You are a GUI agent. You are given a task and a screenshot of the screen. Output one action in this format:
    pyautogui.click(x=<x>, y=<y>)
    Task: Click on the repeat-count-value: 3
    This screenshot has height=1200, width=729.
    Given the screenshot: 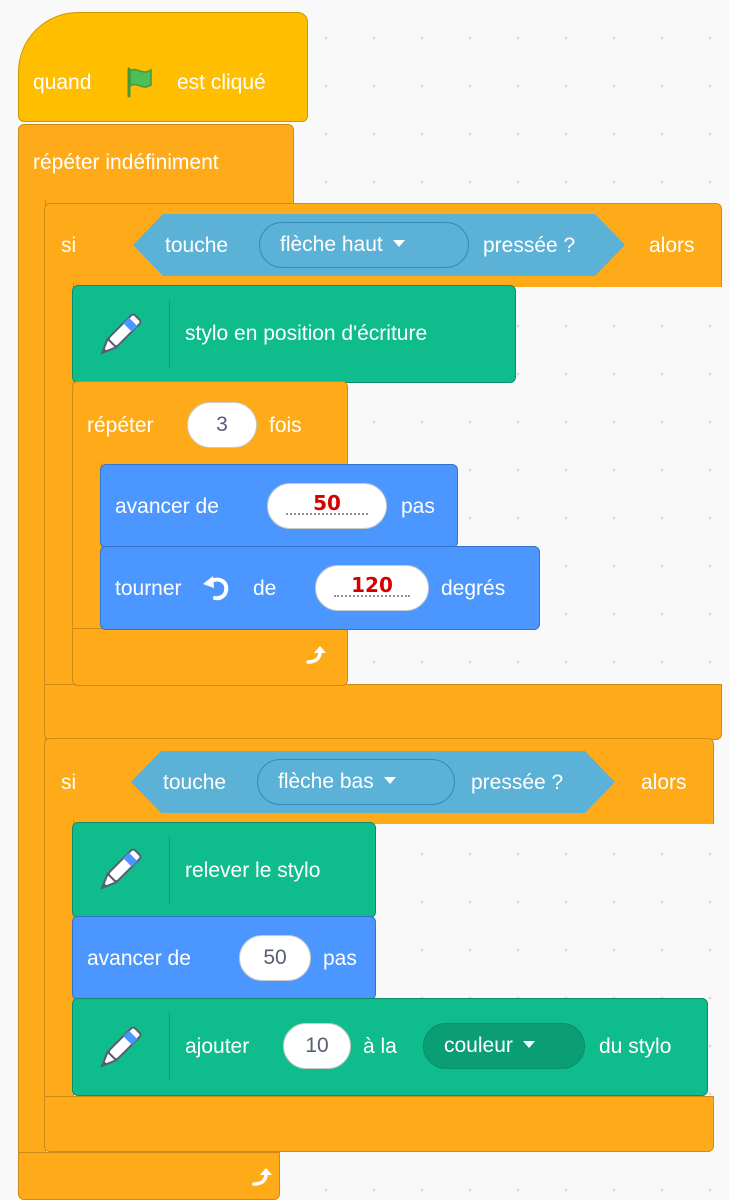 What is the action you would take?
    pyautogui.click(x=222, y=424)
    